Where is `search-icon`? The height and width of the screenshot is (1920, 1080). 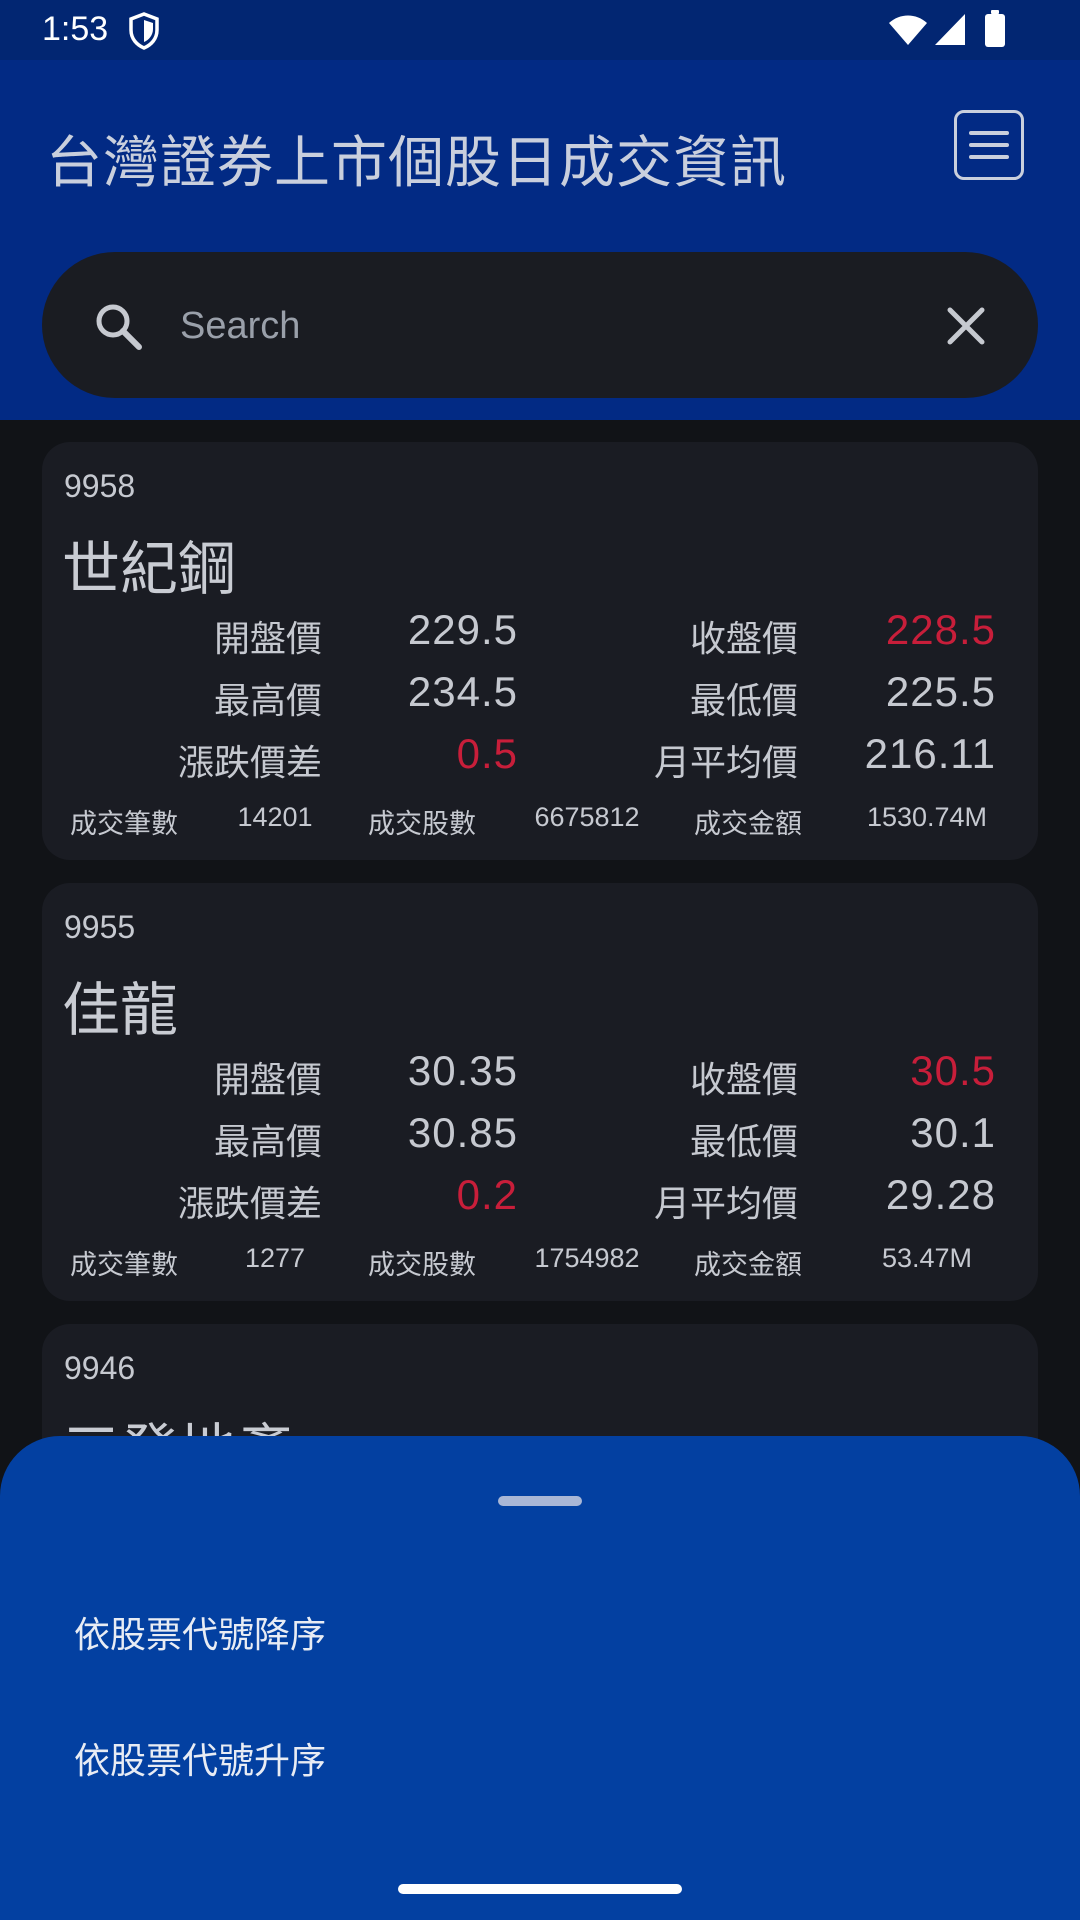
search-icon is located at coordinates (118, 326).